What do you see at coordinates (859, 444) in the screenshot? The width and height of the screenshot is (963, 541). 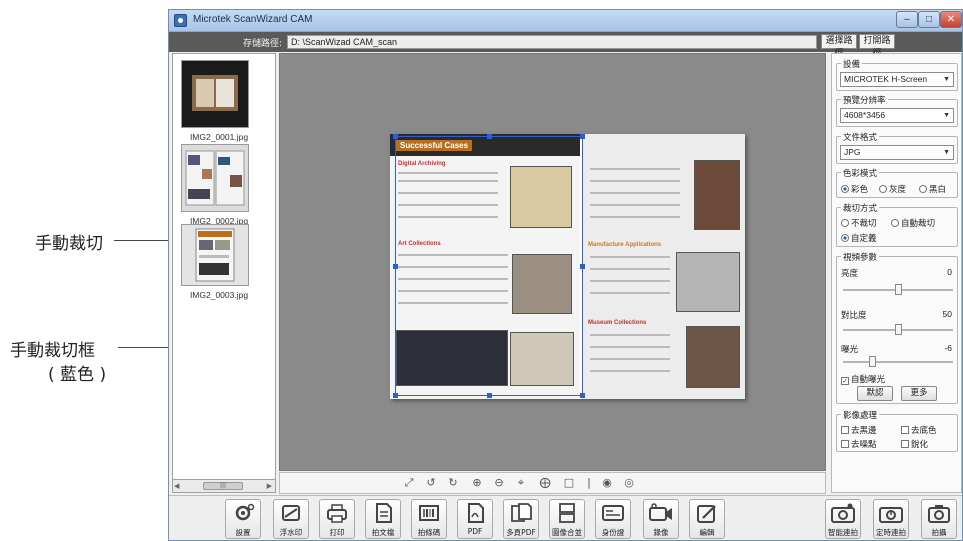 I see `denoise-checkbox: 去噪點` at bounding box center [859, 444].